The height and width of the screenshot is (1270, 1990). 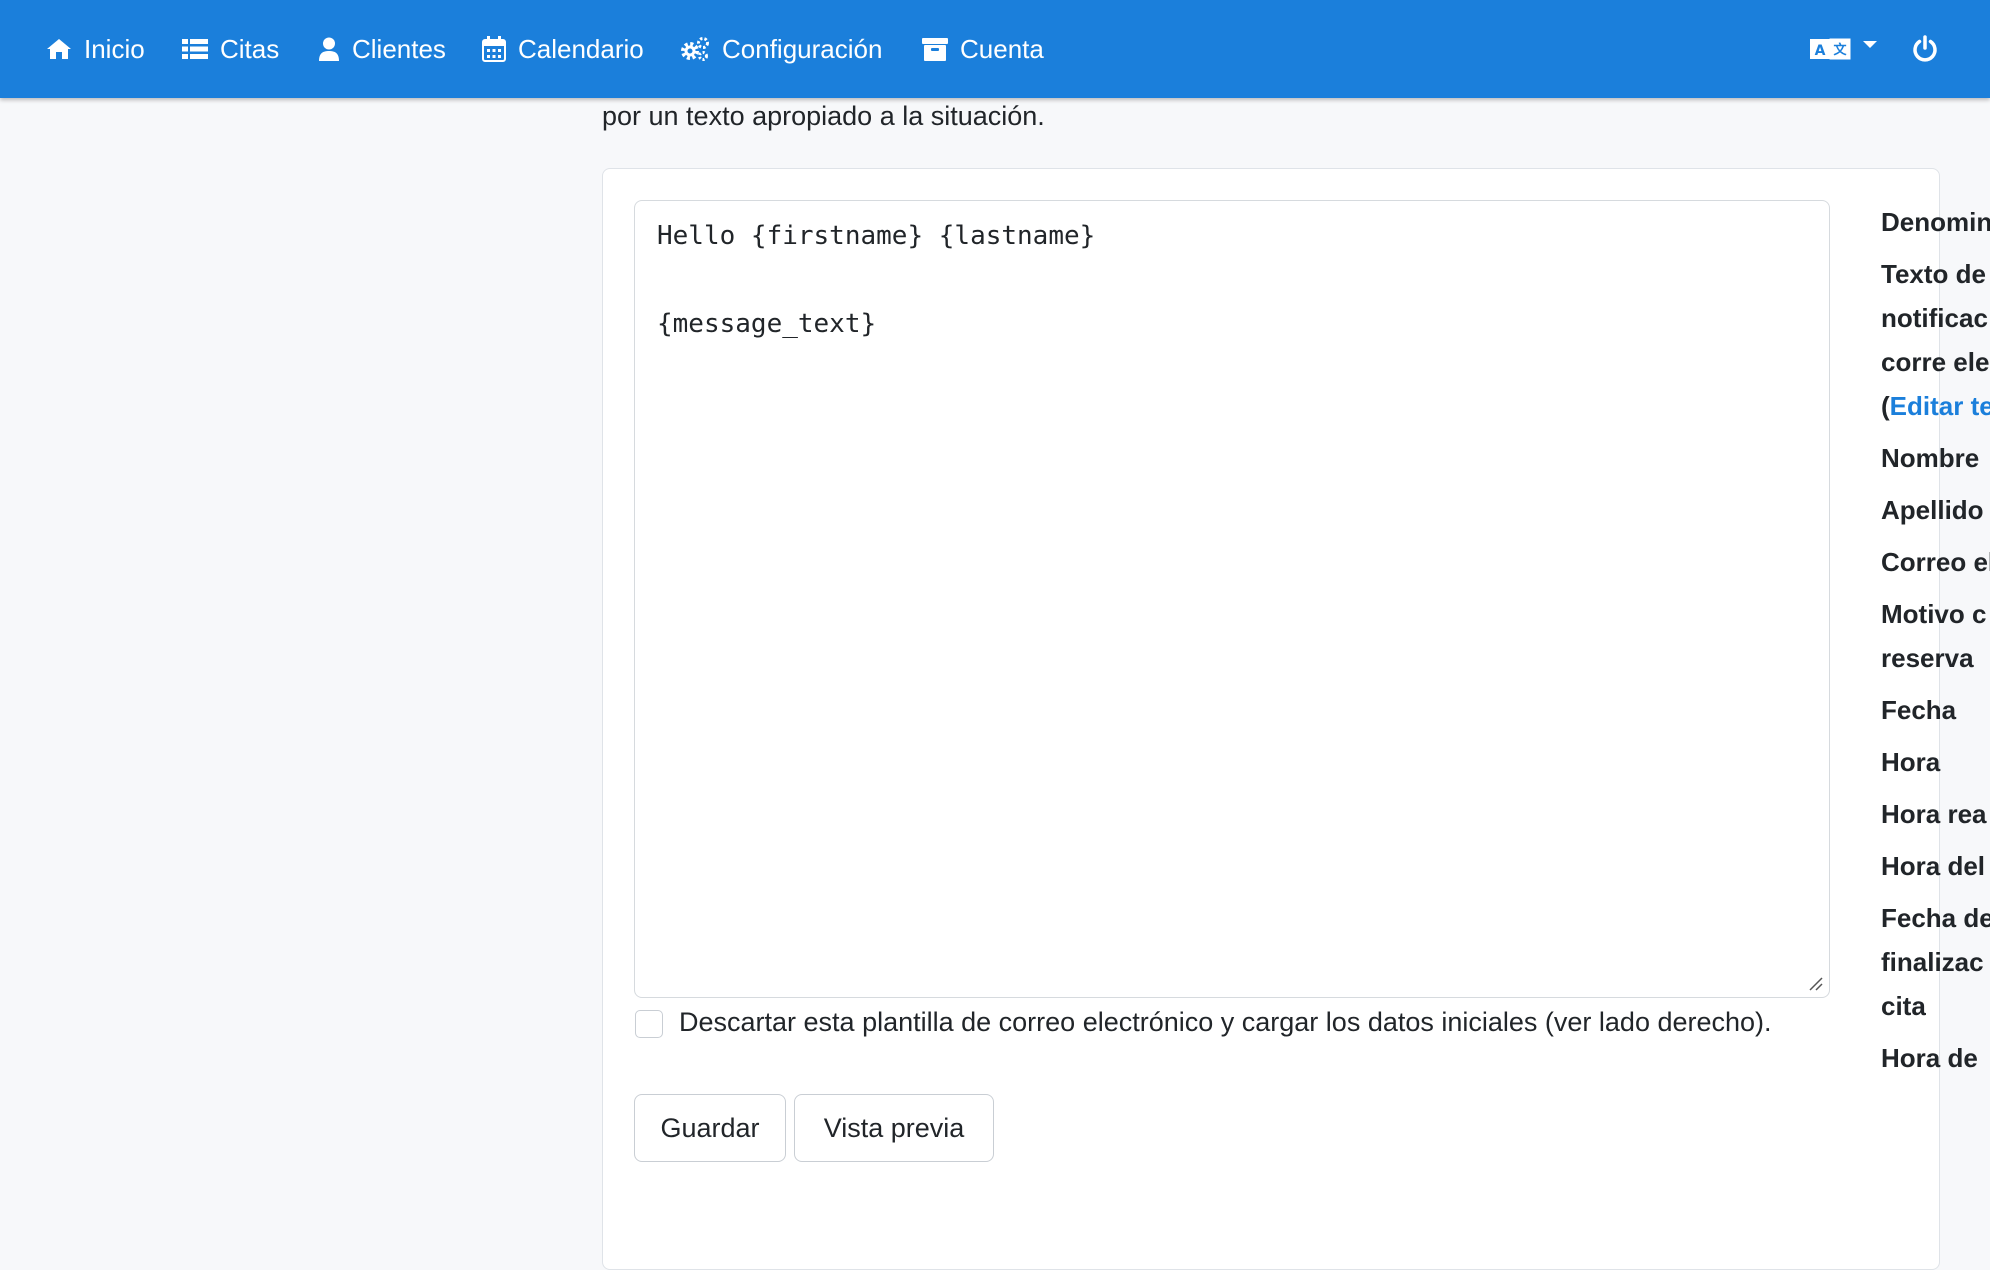 What do you see at coordinates (1934, 636) in the screenshot?
I see `placeholder-item-motivo: Motivo c reserva` at bounding box center [1934, 636].